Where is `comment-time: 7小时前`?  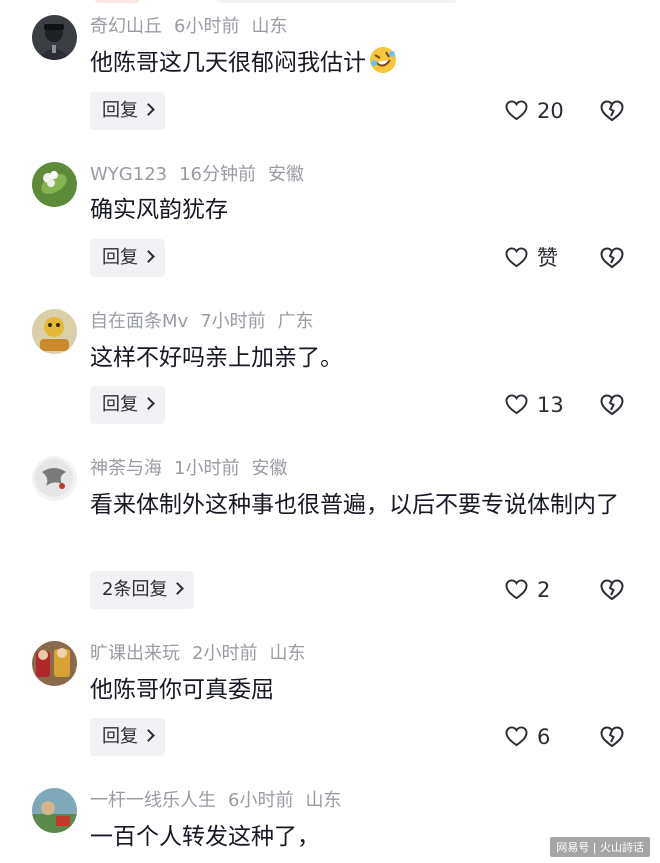 comment-time: 7小时前 is located at coordinates (233, 321).